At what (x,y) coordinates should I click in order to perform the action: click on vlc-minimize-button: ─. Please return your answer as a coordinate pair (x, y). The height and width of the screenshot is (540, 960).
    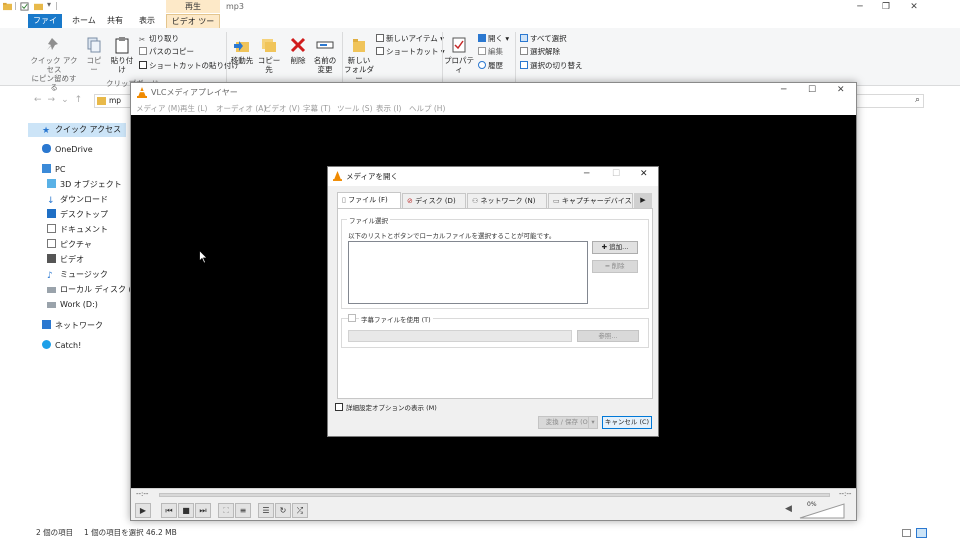
    Looking at the image, I should click on (783, 90).